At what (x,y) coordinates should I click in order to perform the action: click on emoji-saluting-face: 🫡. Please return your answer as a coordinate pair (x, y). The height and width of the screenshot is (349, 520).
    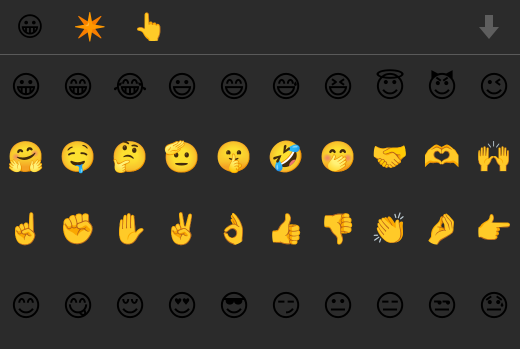
    Looking at the image, I should click on (182, 158).